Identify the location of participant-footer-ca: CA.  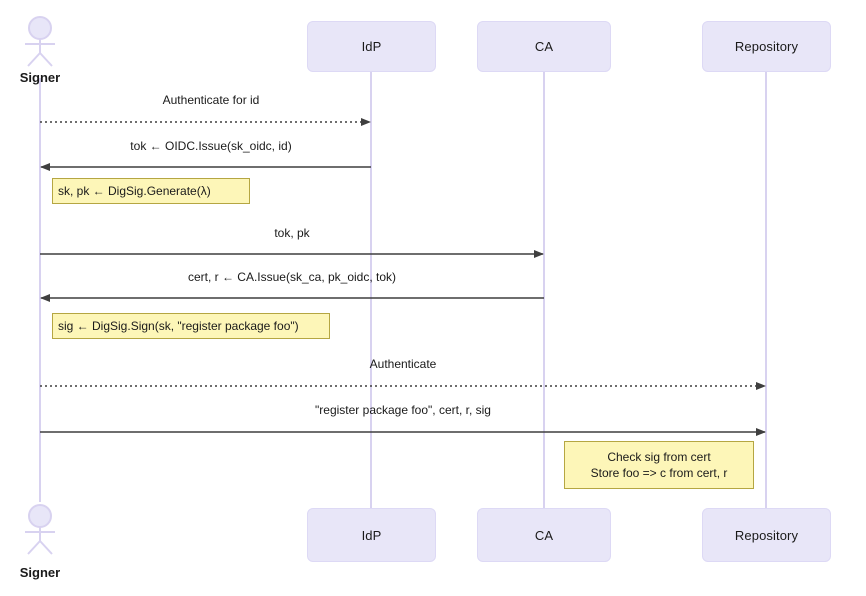
(544, 535).